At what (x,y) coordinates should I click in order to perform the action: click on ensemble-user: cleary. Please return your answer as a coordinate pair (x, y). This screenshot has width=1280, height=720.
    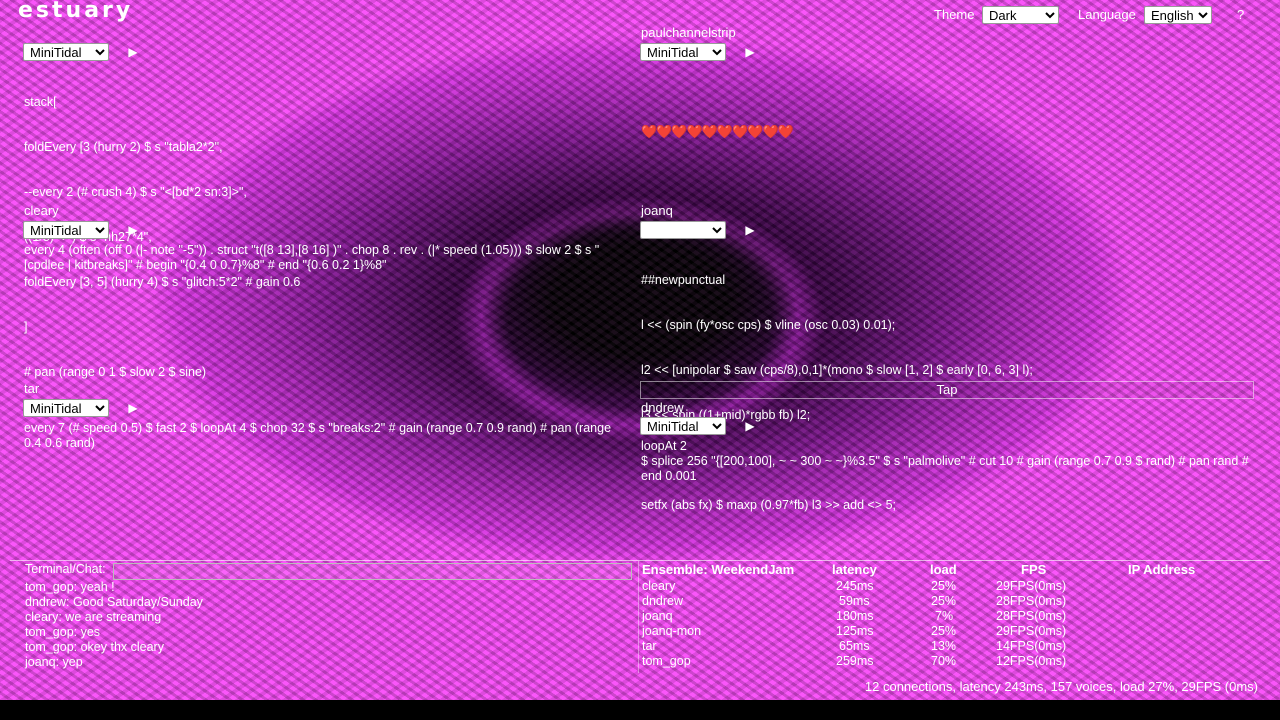
    Looking at the image, I should click on (659, 586).